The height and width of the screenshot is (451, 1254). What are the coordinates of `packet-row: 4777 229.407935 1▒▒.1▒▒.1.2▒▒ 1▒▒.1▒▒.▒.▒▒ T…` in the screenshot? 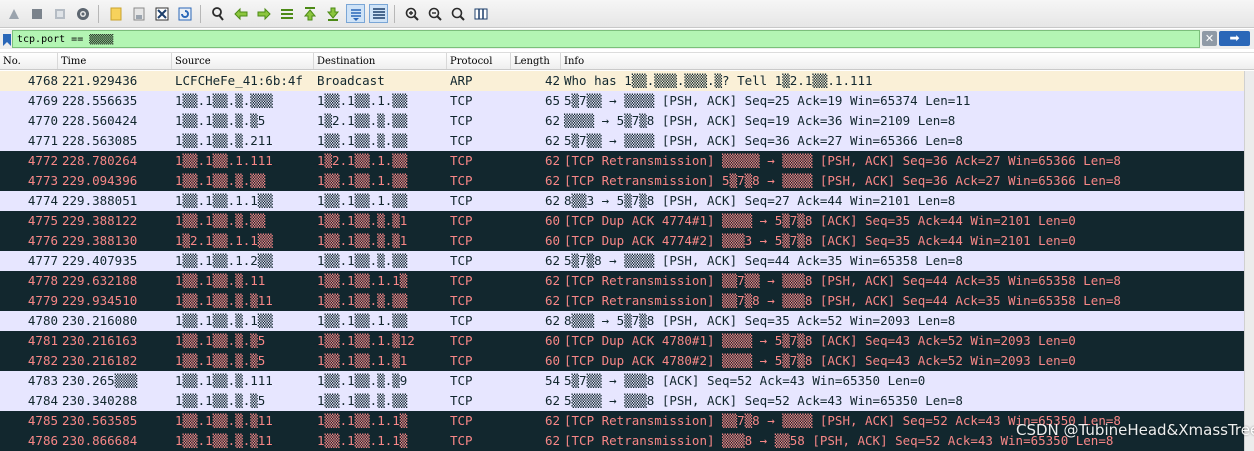 It's located at (627, 261).